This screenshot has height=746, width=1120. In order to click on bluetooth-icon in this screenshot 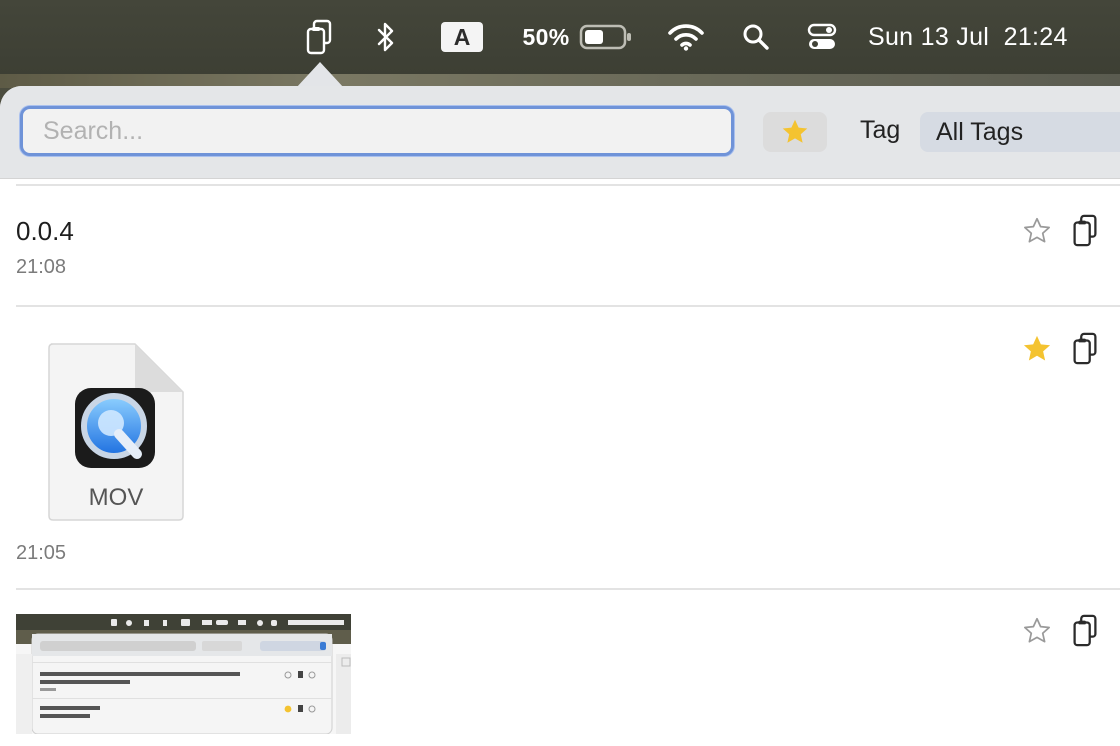, I will do `click(386, 37)`.